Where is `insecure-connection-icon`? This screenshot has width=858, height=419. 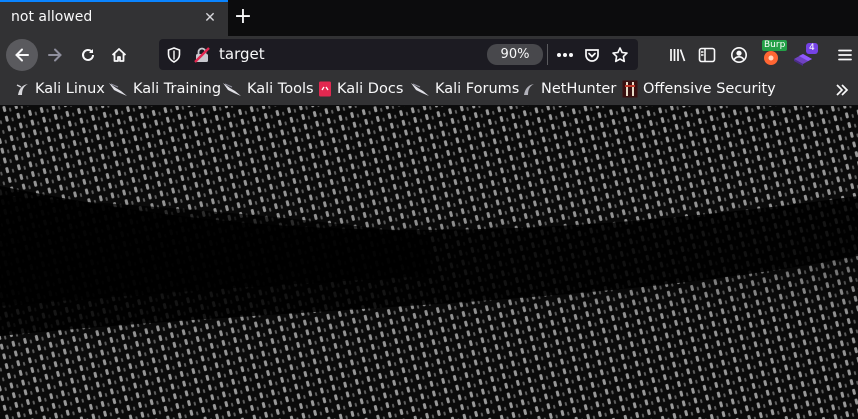 insecure-connection-icon is located at coordinates (202, 55).